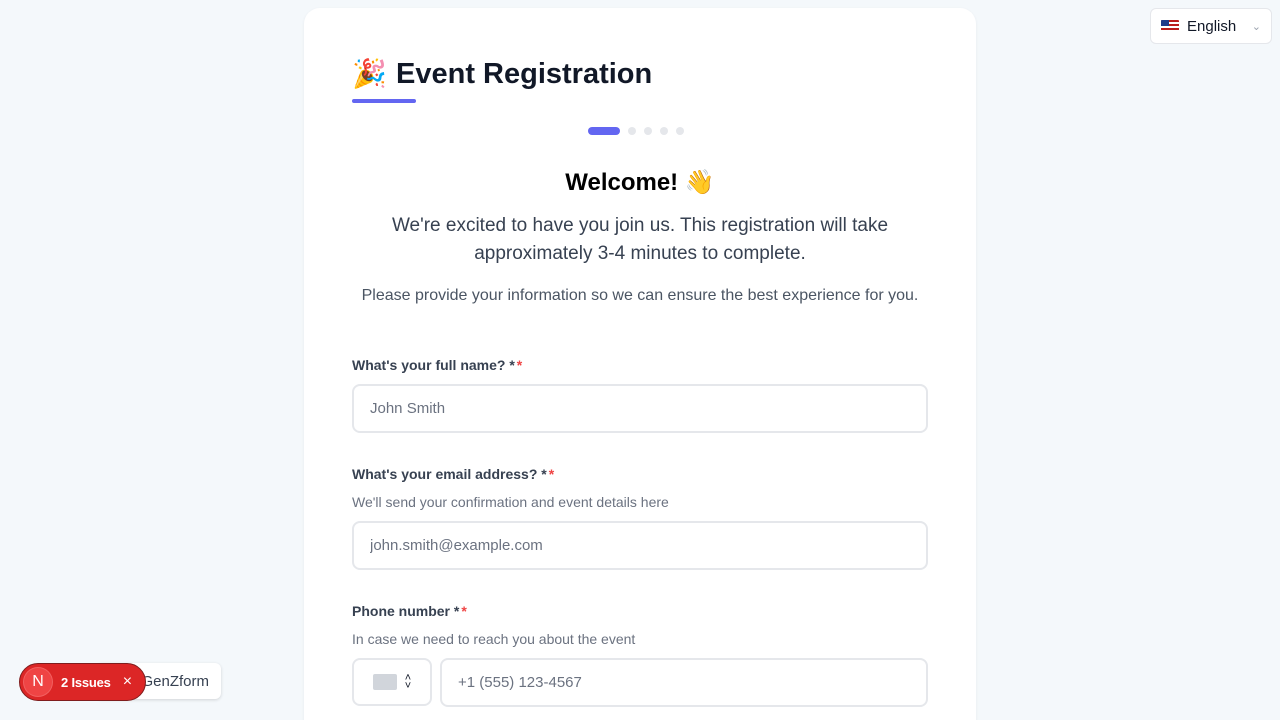 The width and height of the screenshot is (1280, 720). What do you see at coordinates (369, 73) in the screenshot?
I see `party-popper-icon: 🎉` at bounding box center [369, 73].